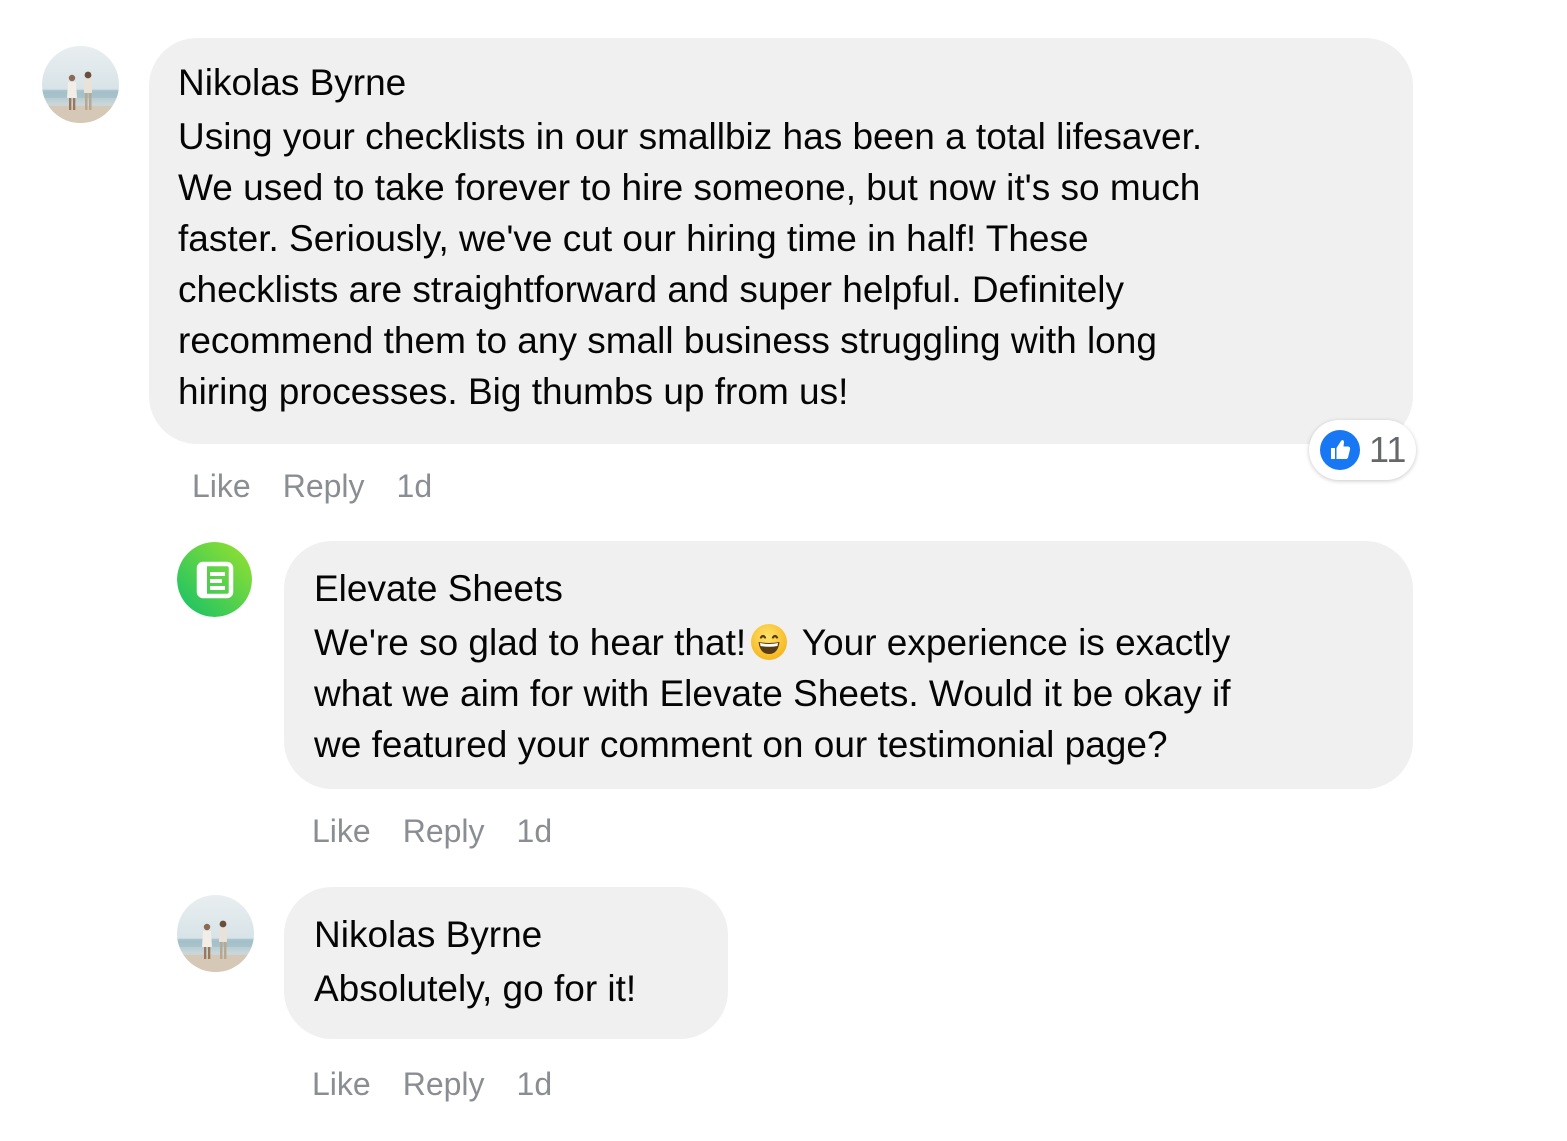 The width and height of the screenshot is (1567, 1141). What do you see at coordinates (506, 963) in the screenshot?
I see `comment-bubble: Nikolas Byrne Absolutely, go for it!` at bounding box center [506, 963].